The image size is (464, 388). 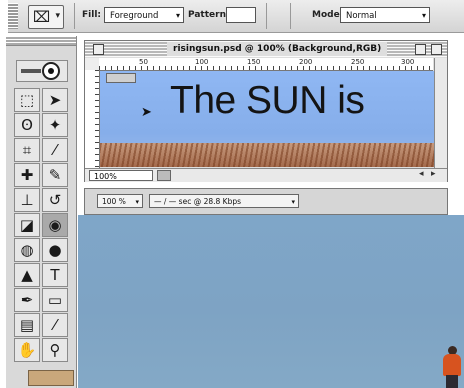 What do you see at coordinates (121, 175) in the screenshot?
I see `zoom-level-field: 100%` at bounding box center [121, 175].